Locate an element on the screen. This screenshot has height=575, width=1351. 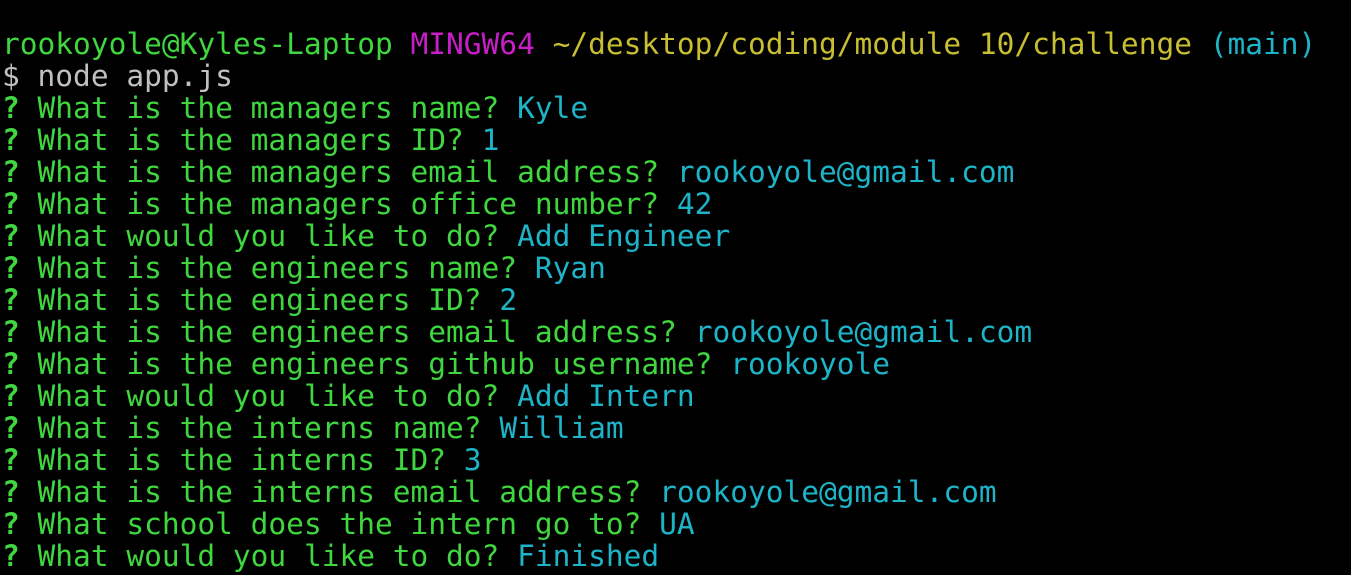
answer-text: 42 is located at coordinates (694, 204).